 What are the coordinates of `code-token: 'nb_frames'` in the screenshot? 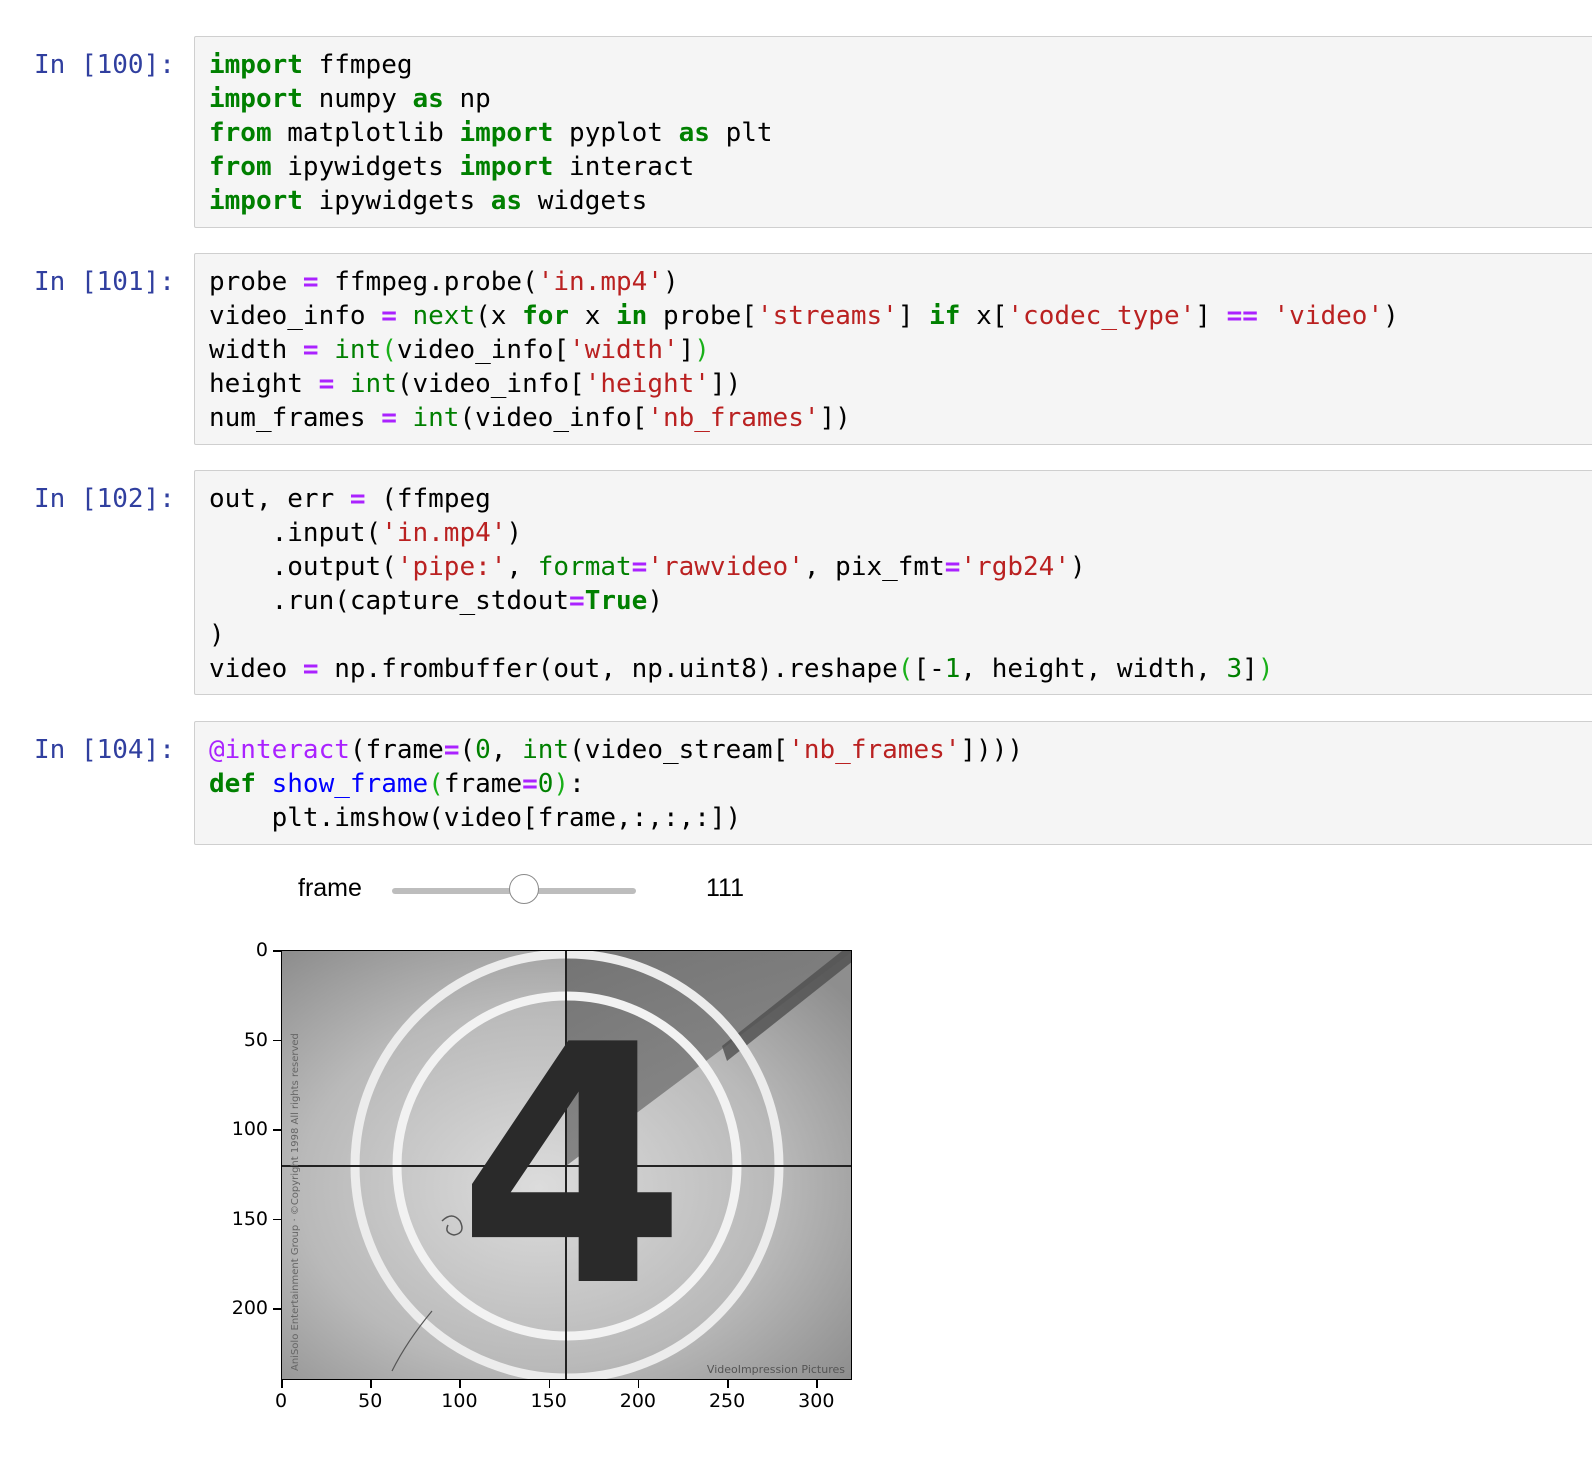 It's located at (733, 418).